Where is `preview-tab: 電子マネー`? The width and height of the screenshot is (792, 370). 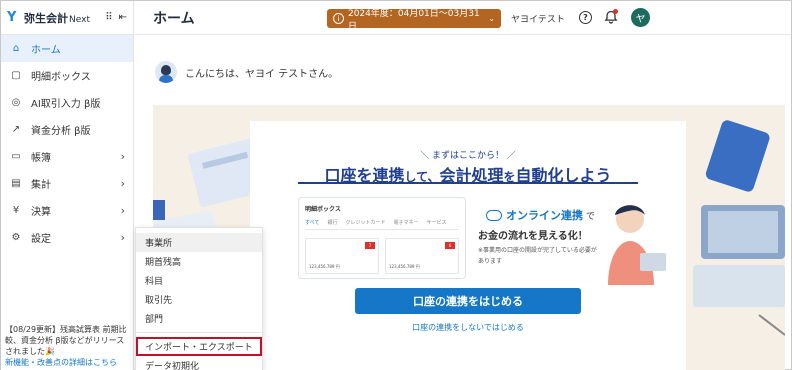 preview-tab: 電子マネー is located at coordinates (406, 223).